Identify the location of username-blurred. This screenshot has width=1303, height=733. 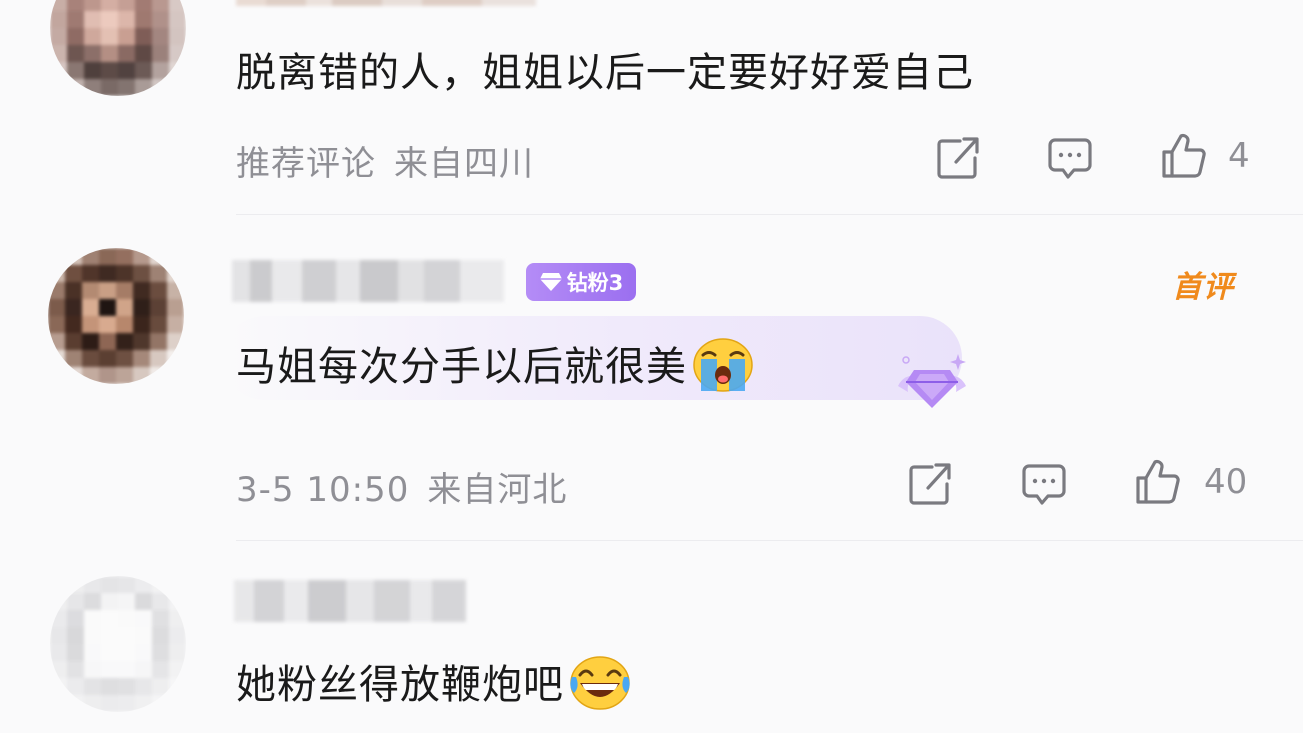
(350, 601).